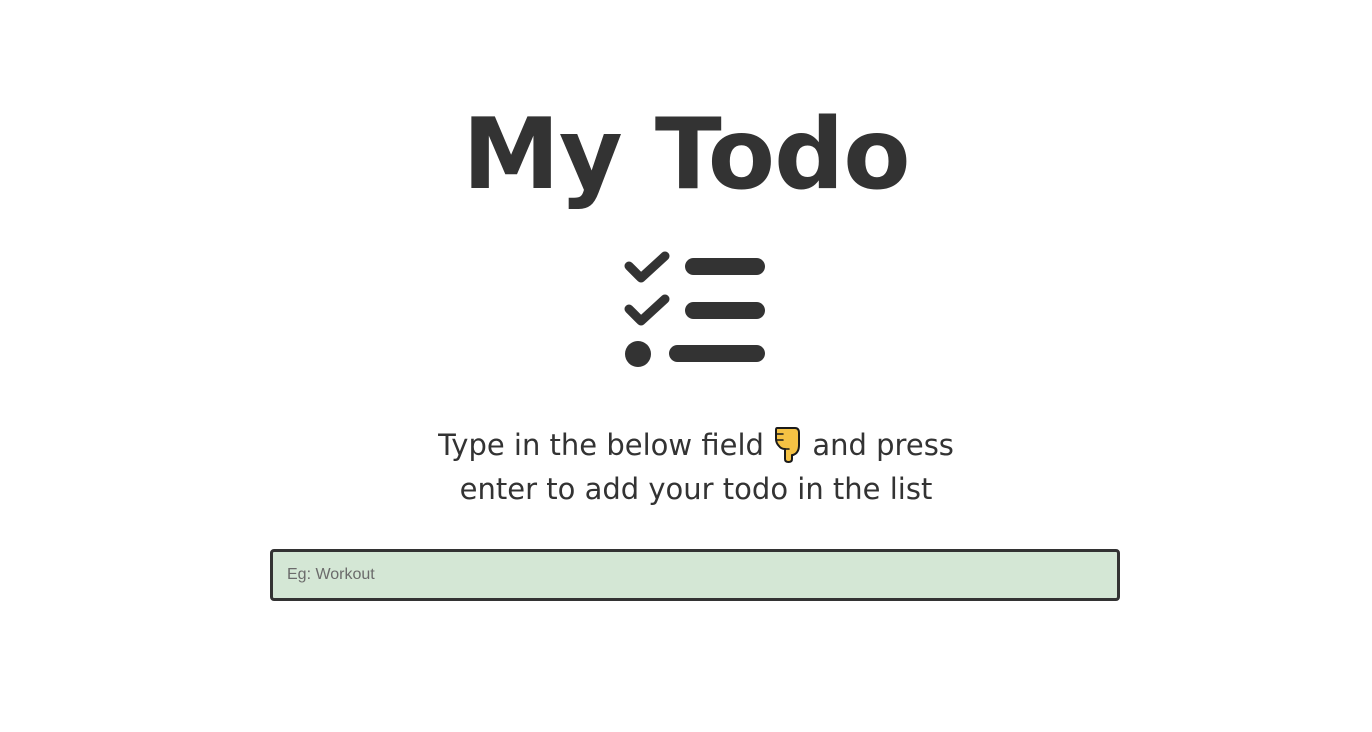  What do you see at coordinates (788, 445) in the screenshot?
I see `pointing-down-hand-icon` at bounding box center [788, 445].